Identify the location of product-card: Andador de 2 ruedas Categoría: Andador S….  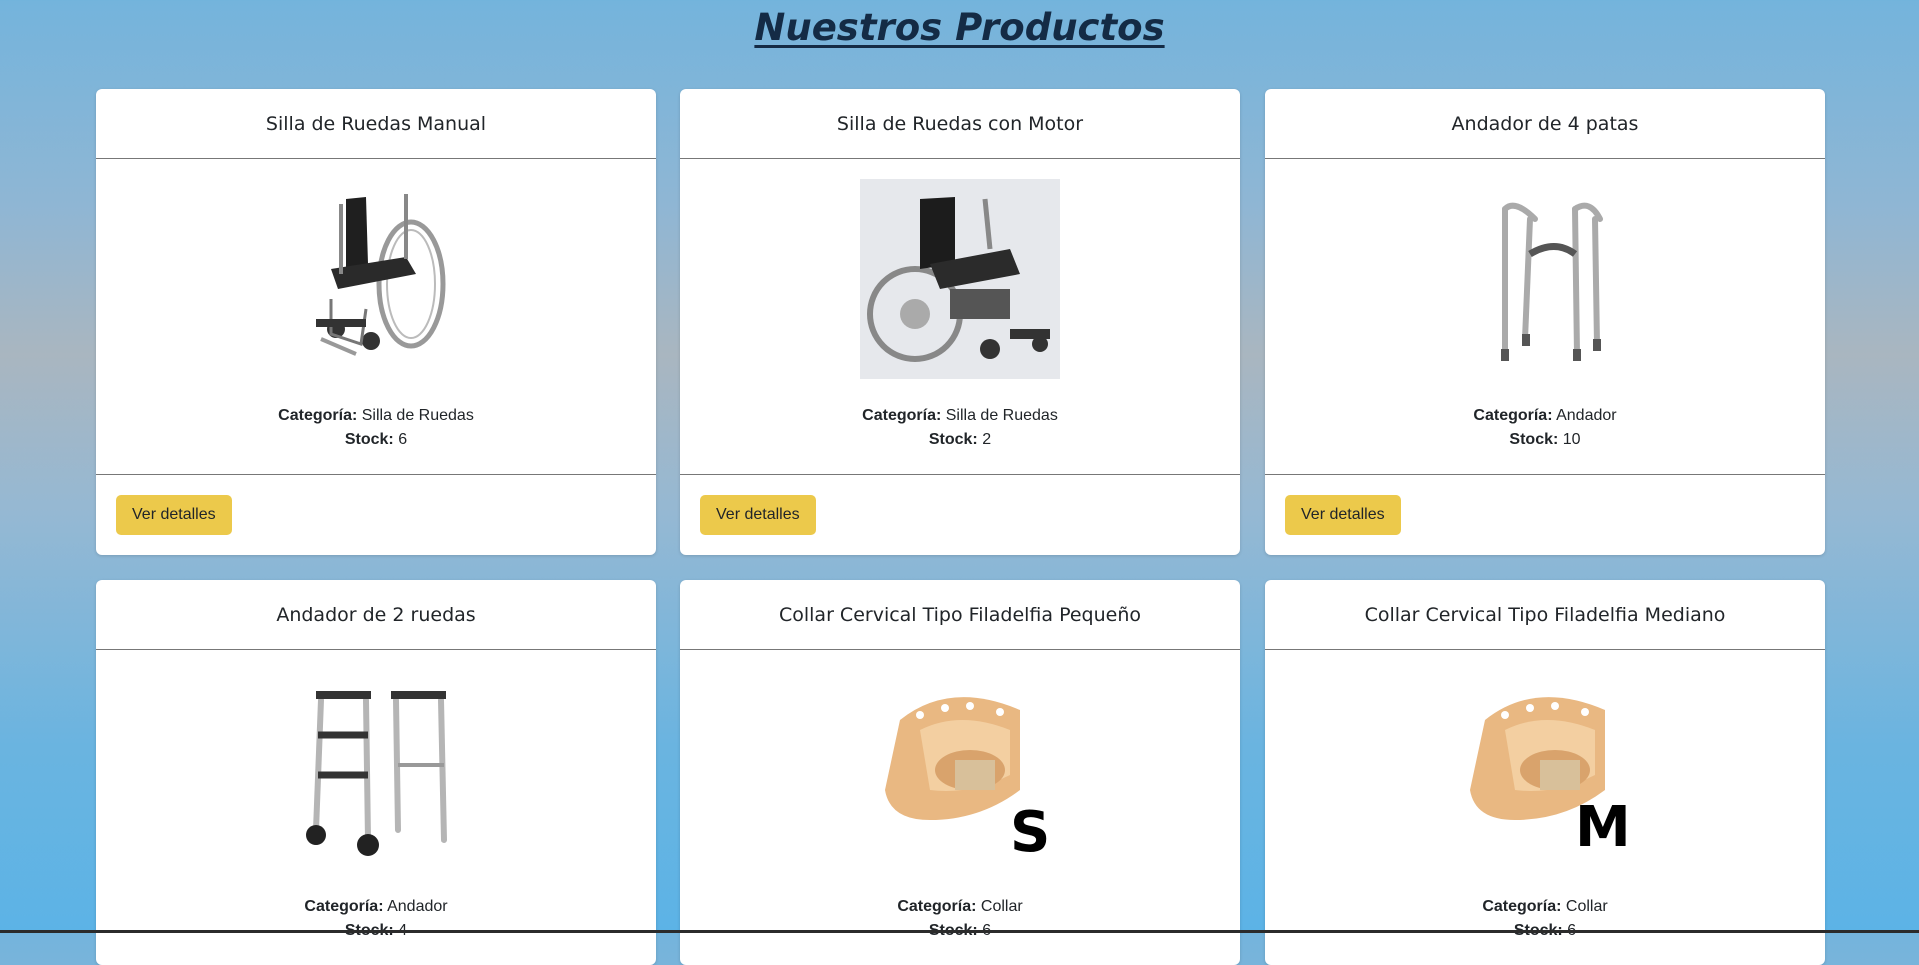
(376, 772).